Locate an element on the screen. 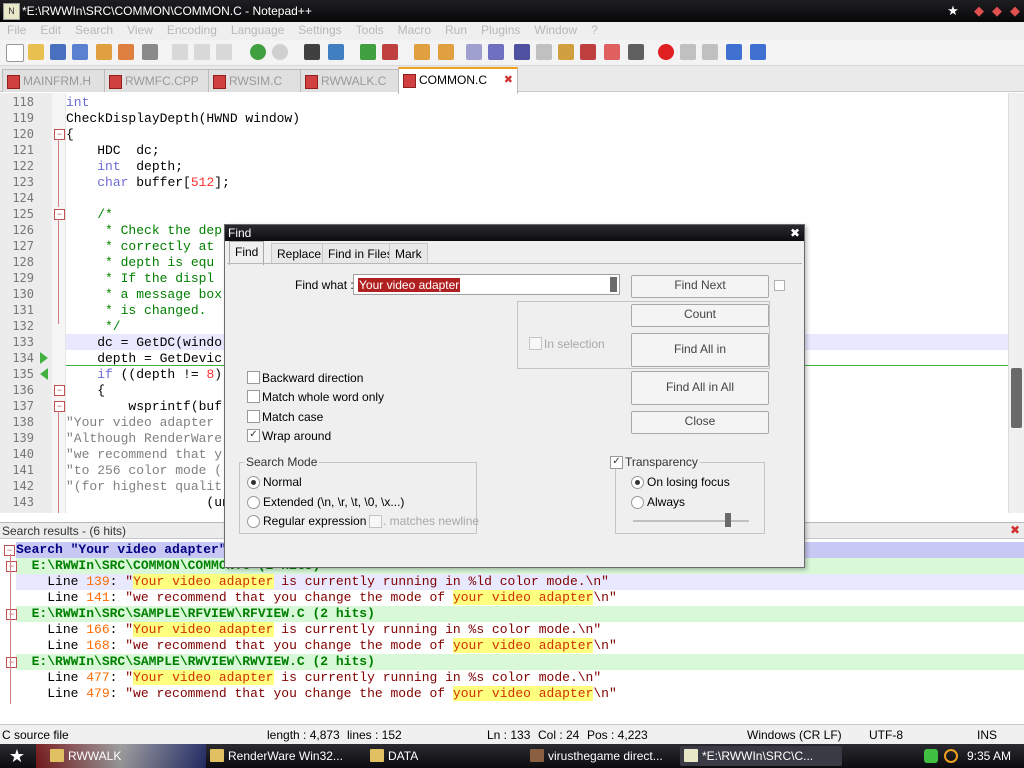 The image size is (1024, 768). code-line: { is located at coordinates (70, 134).